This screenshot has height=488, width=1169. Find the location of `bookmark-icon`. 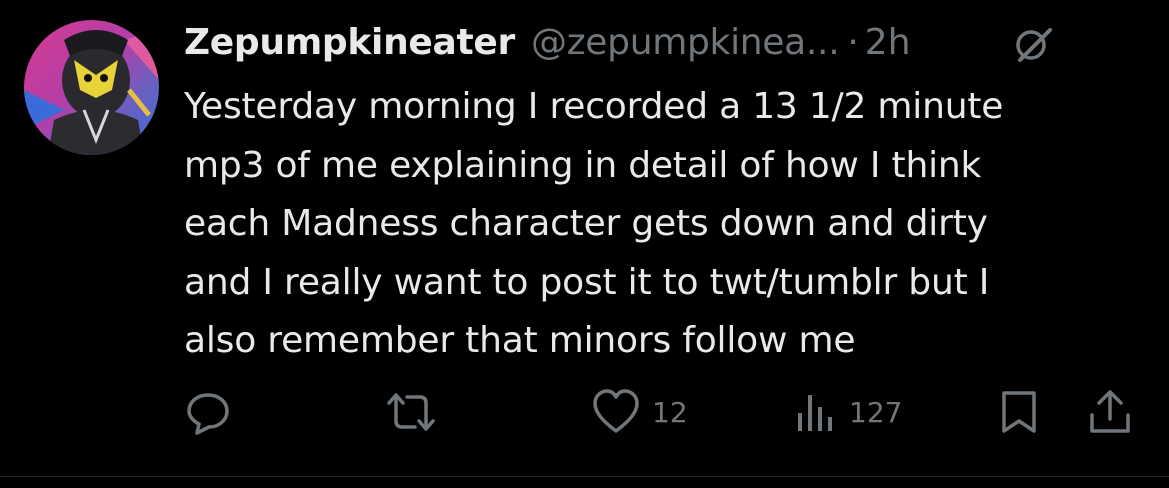

bookmark-icon is located at coordinates (1019, 412).